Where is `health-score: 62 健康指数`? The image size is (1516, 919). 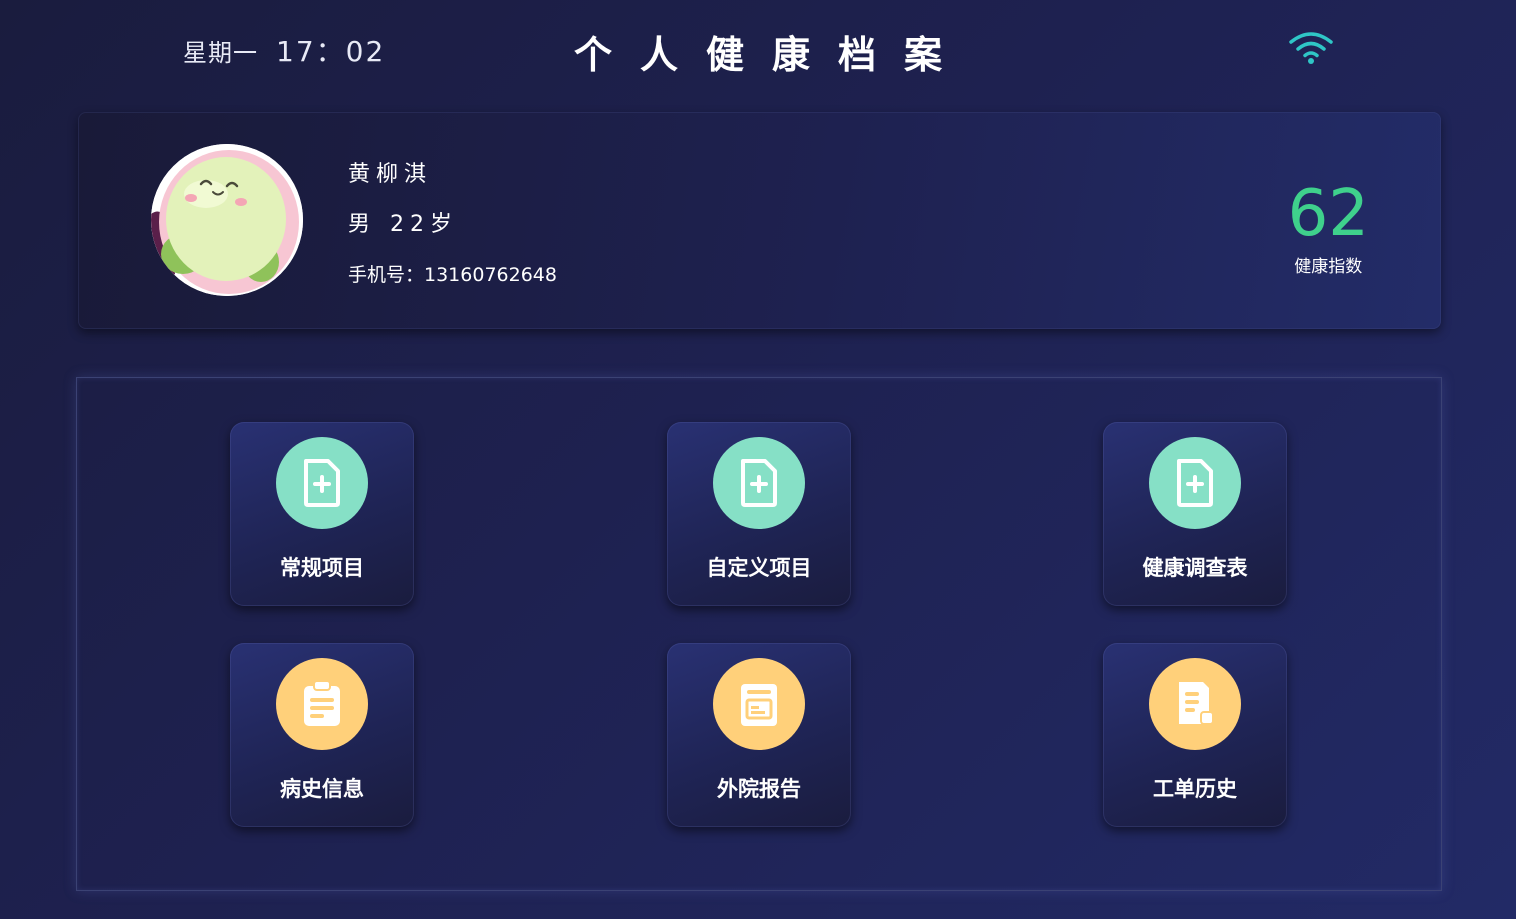 health-score: 62 健康指数 is located at coordinates (1328, 229).